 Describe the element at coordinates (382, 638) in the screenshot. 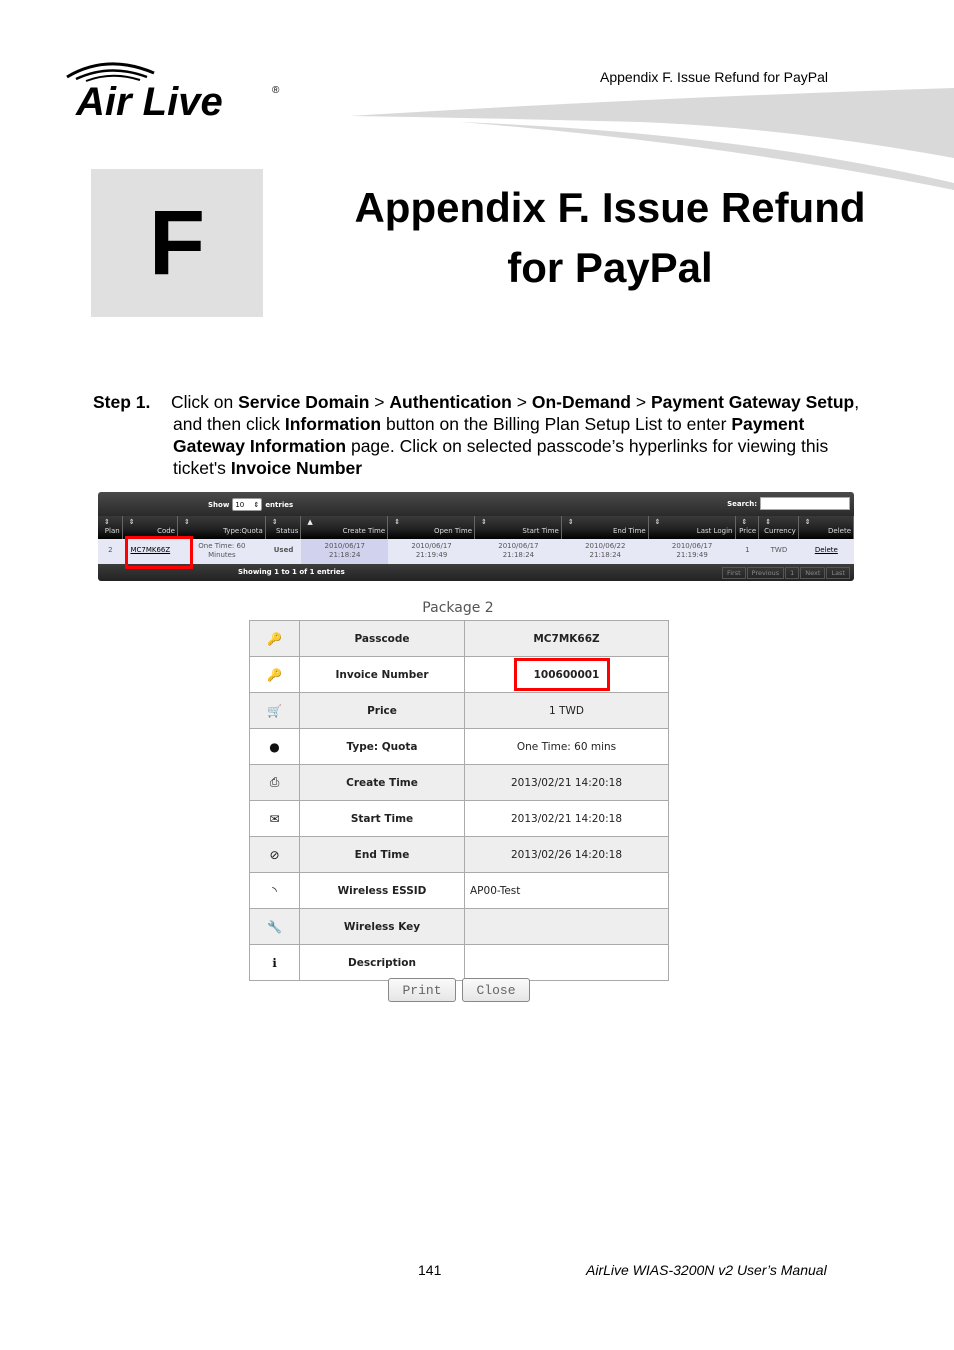

I see `detail-label: Passcode` at that location.